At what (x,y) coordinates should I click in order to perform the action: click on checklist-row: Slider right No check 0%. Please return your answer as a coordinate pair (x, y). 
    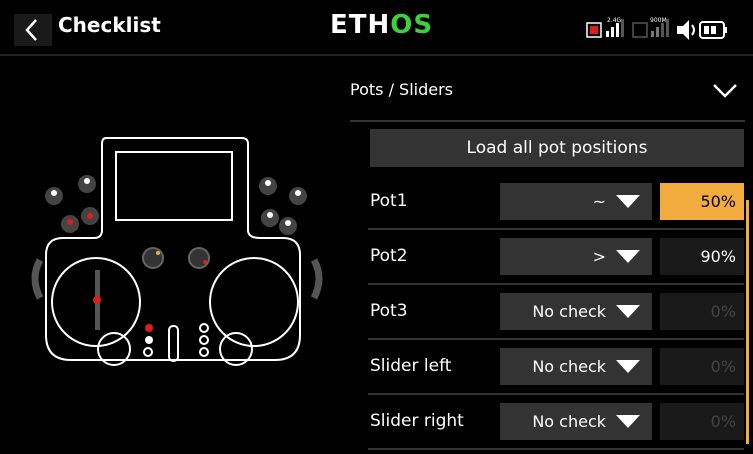
    Looking at the image, I should click on (556, 422).